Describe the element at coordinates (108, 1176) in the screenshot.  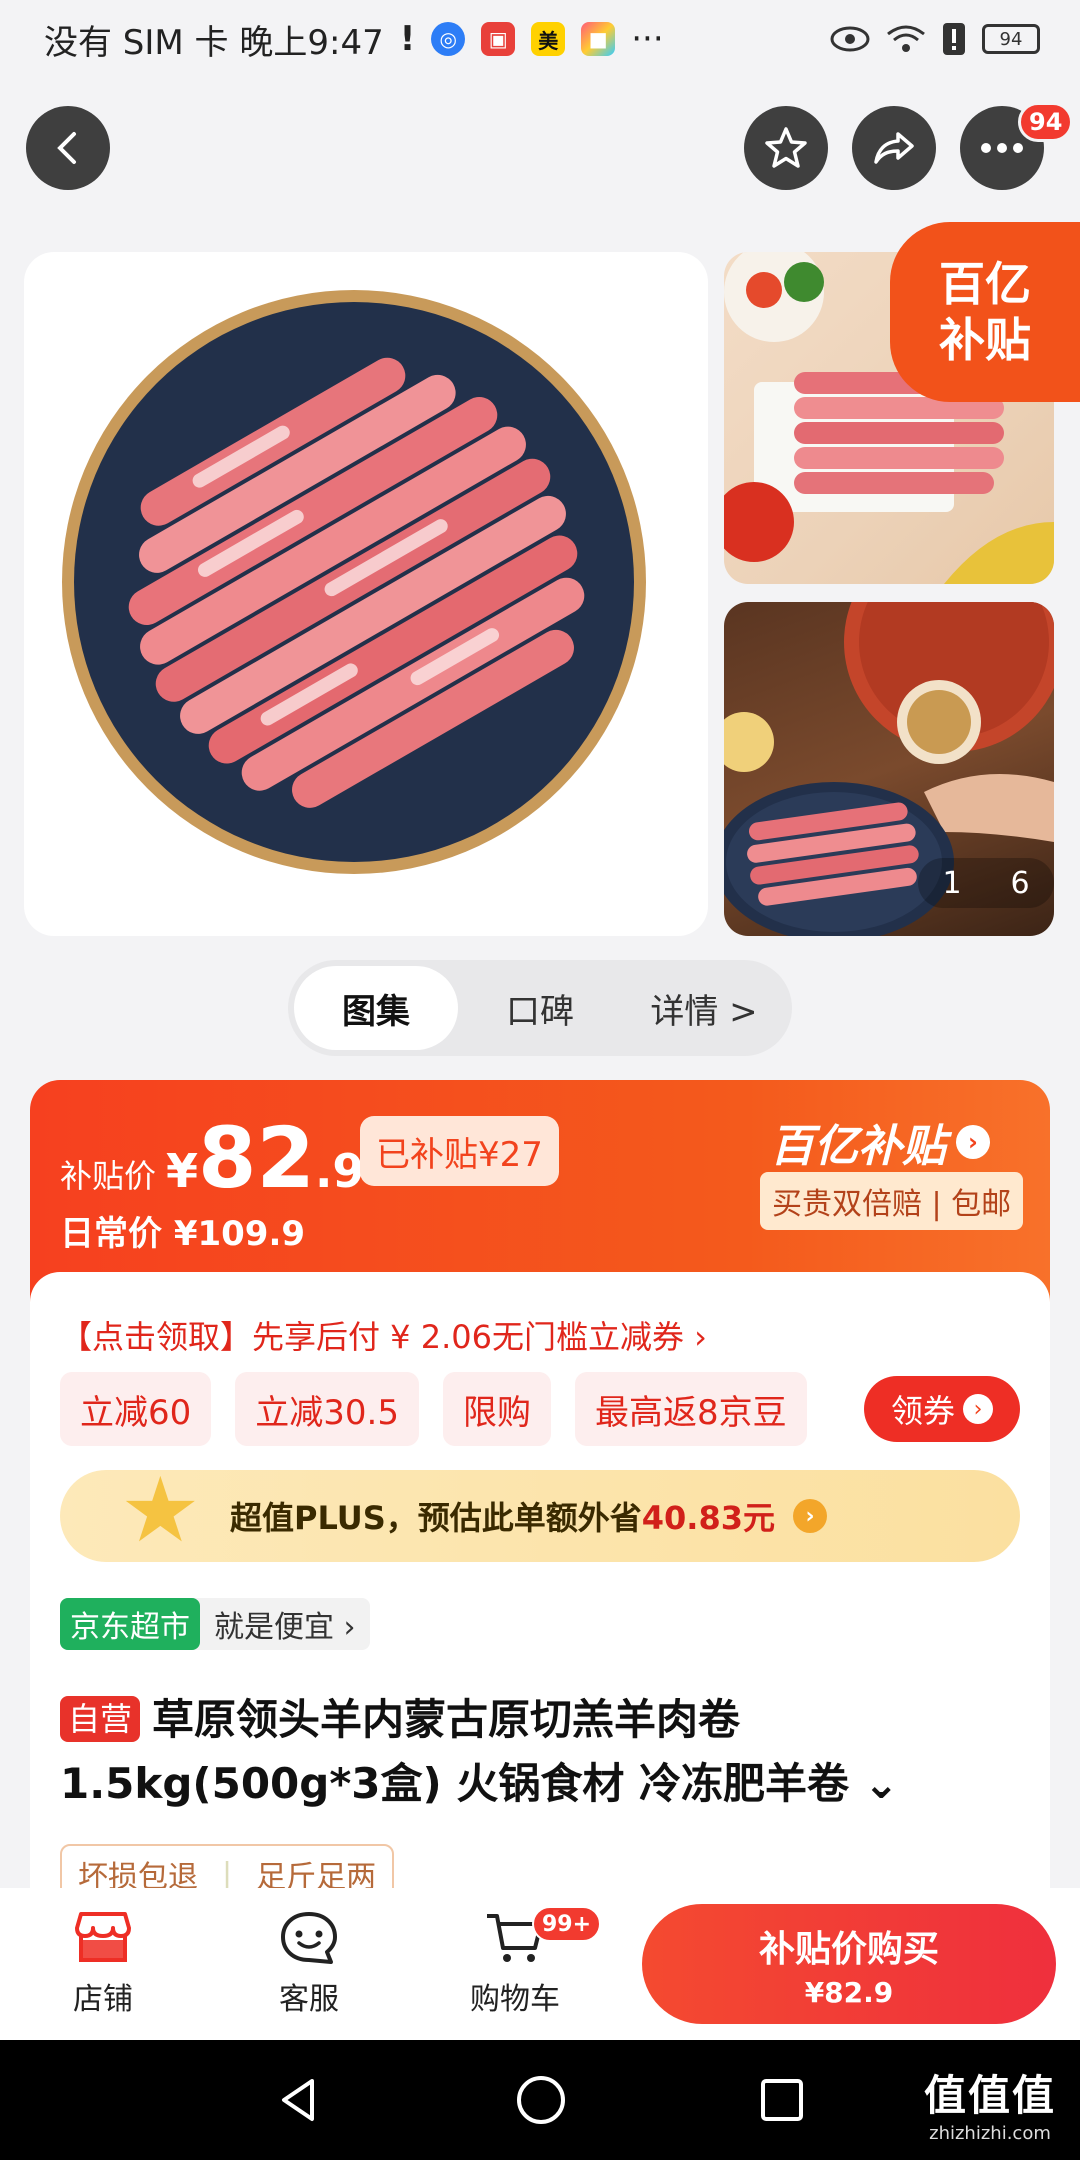
I see `price-label: 补贴价` at that location.